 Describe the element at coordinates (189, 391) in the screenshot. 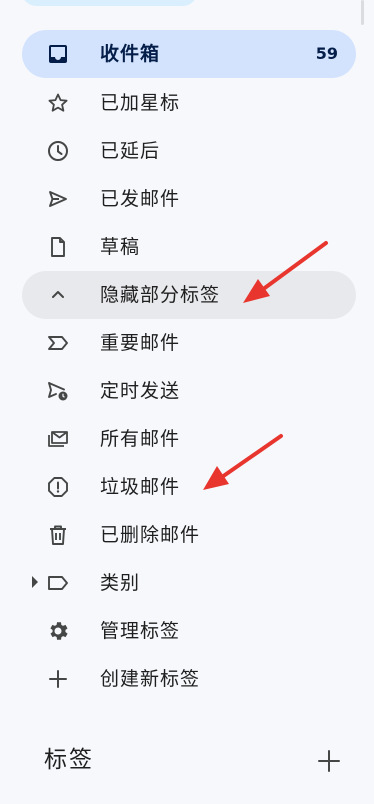

I see `nav-item-scheduled: 定时发送` at that location.